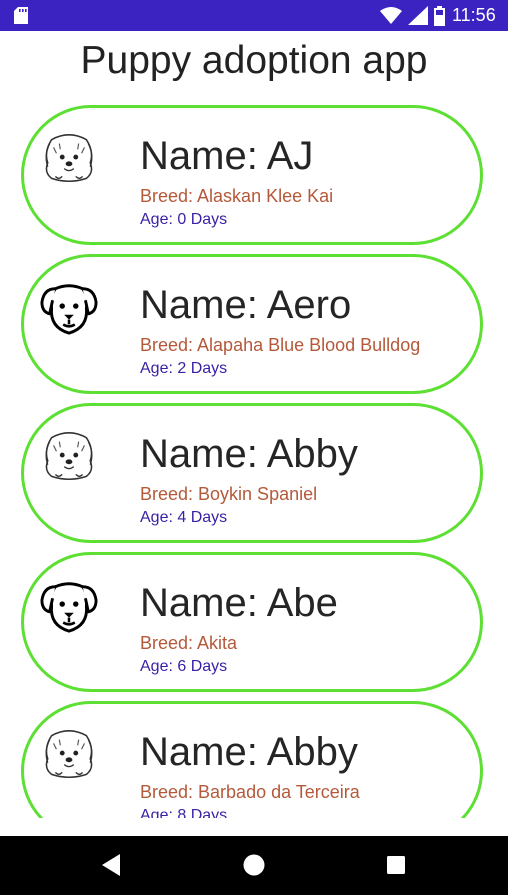 This screenshot has height=895, width=508. Describe the element at coordinates (21, 15) in the screenshot. I see `sd-card-icon` at that location.